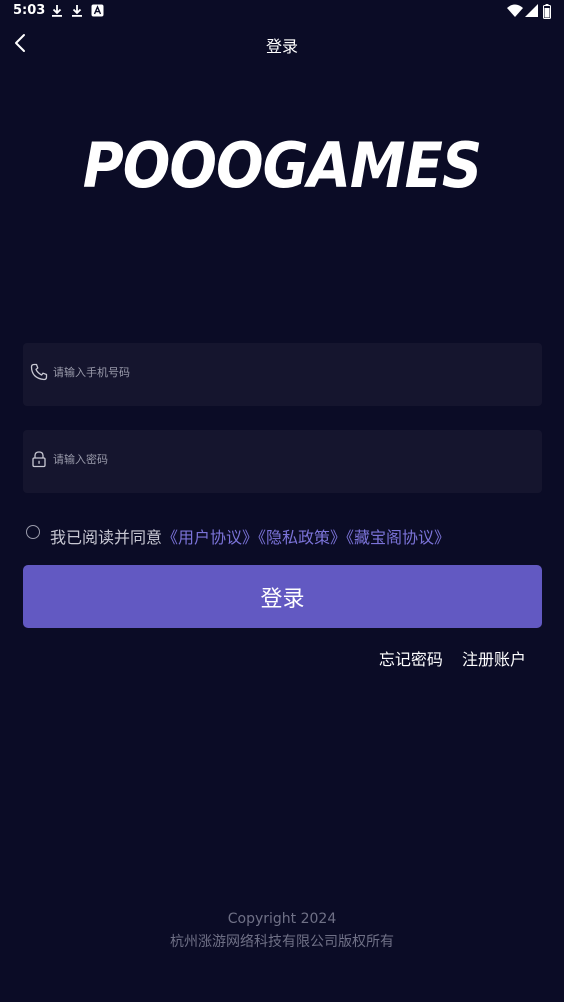 Image resolution: width=564 pixels, height=1002 pixels. I want to click on page-title: 登录, so click(281, 46).